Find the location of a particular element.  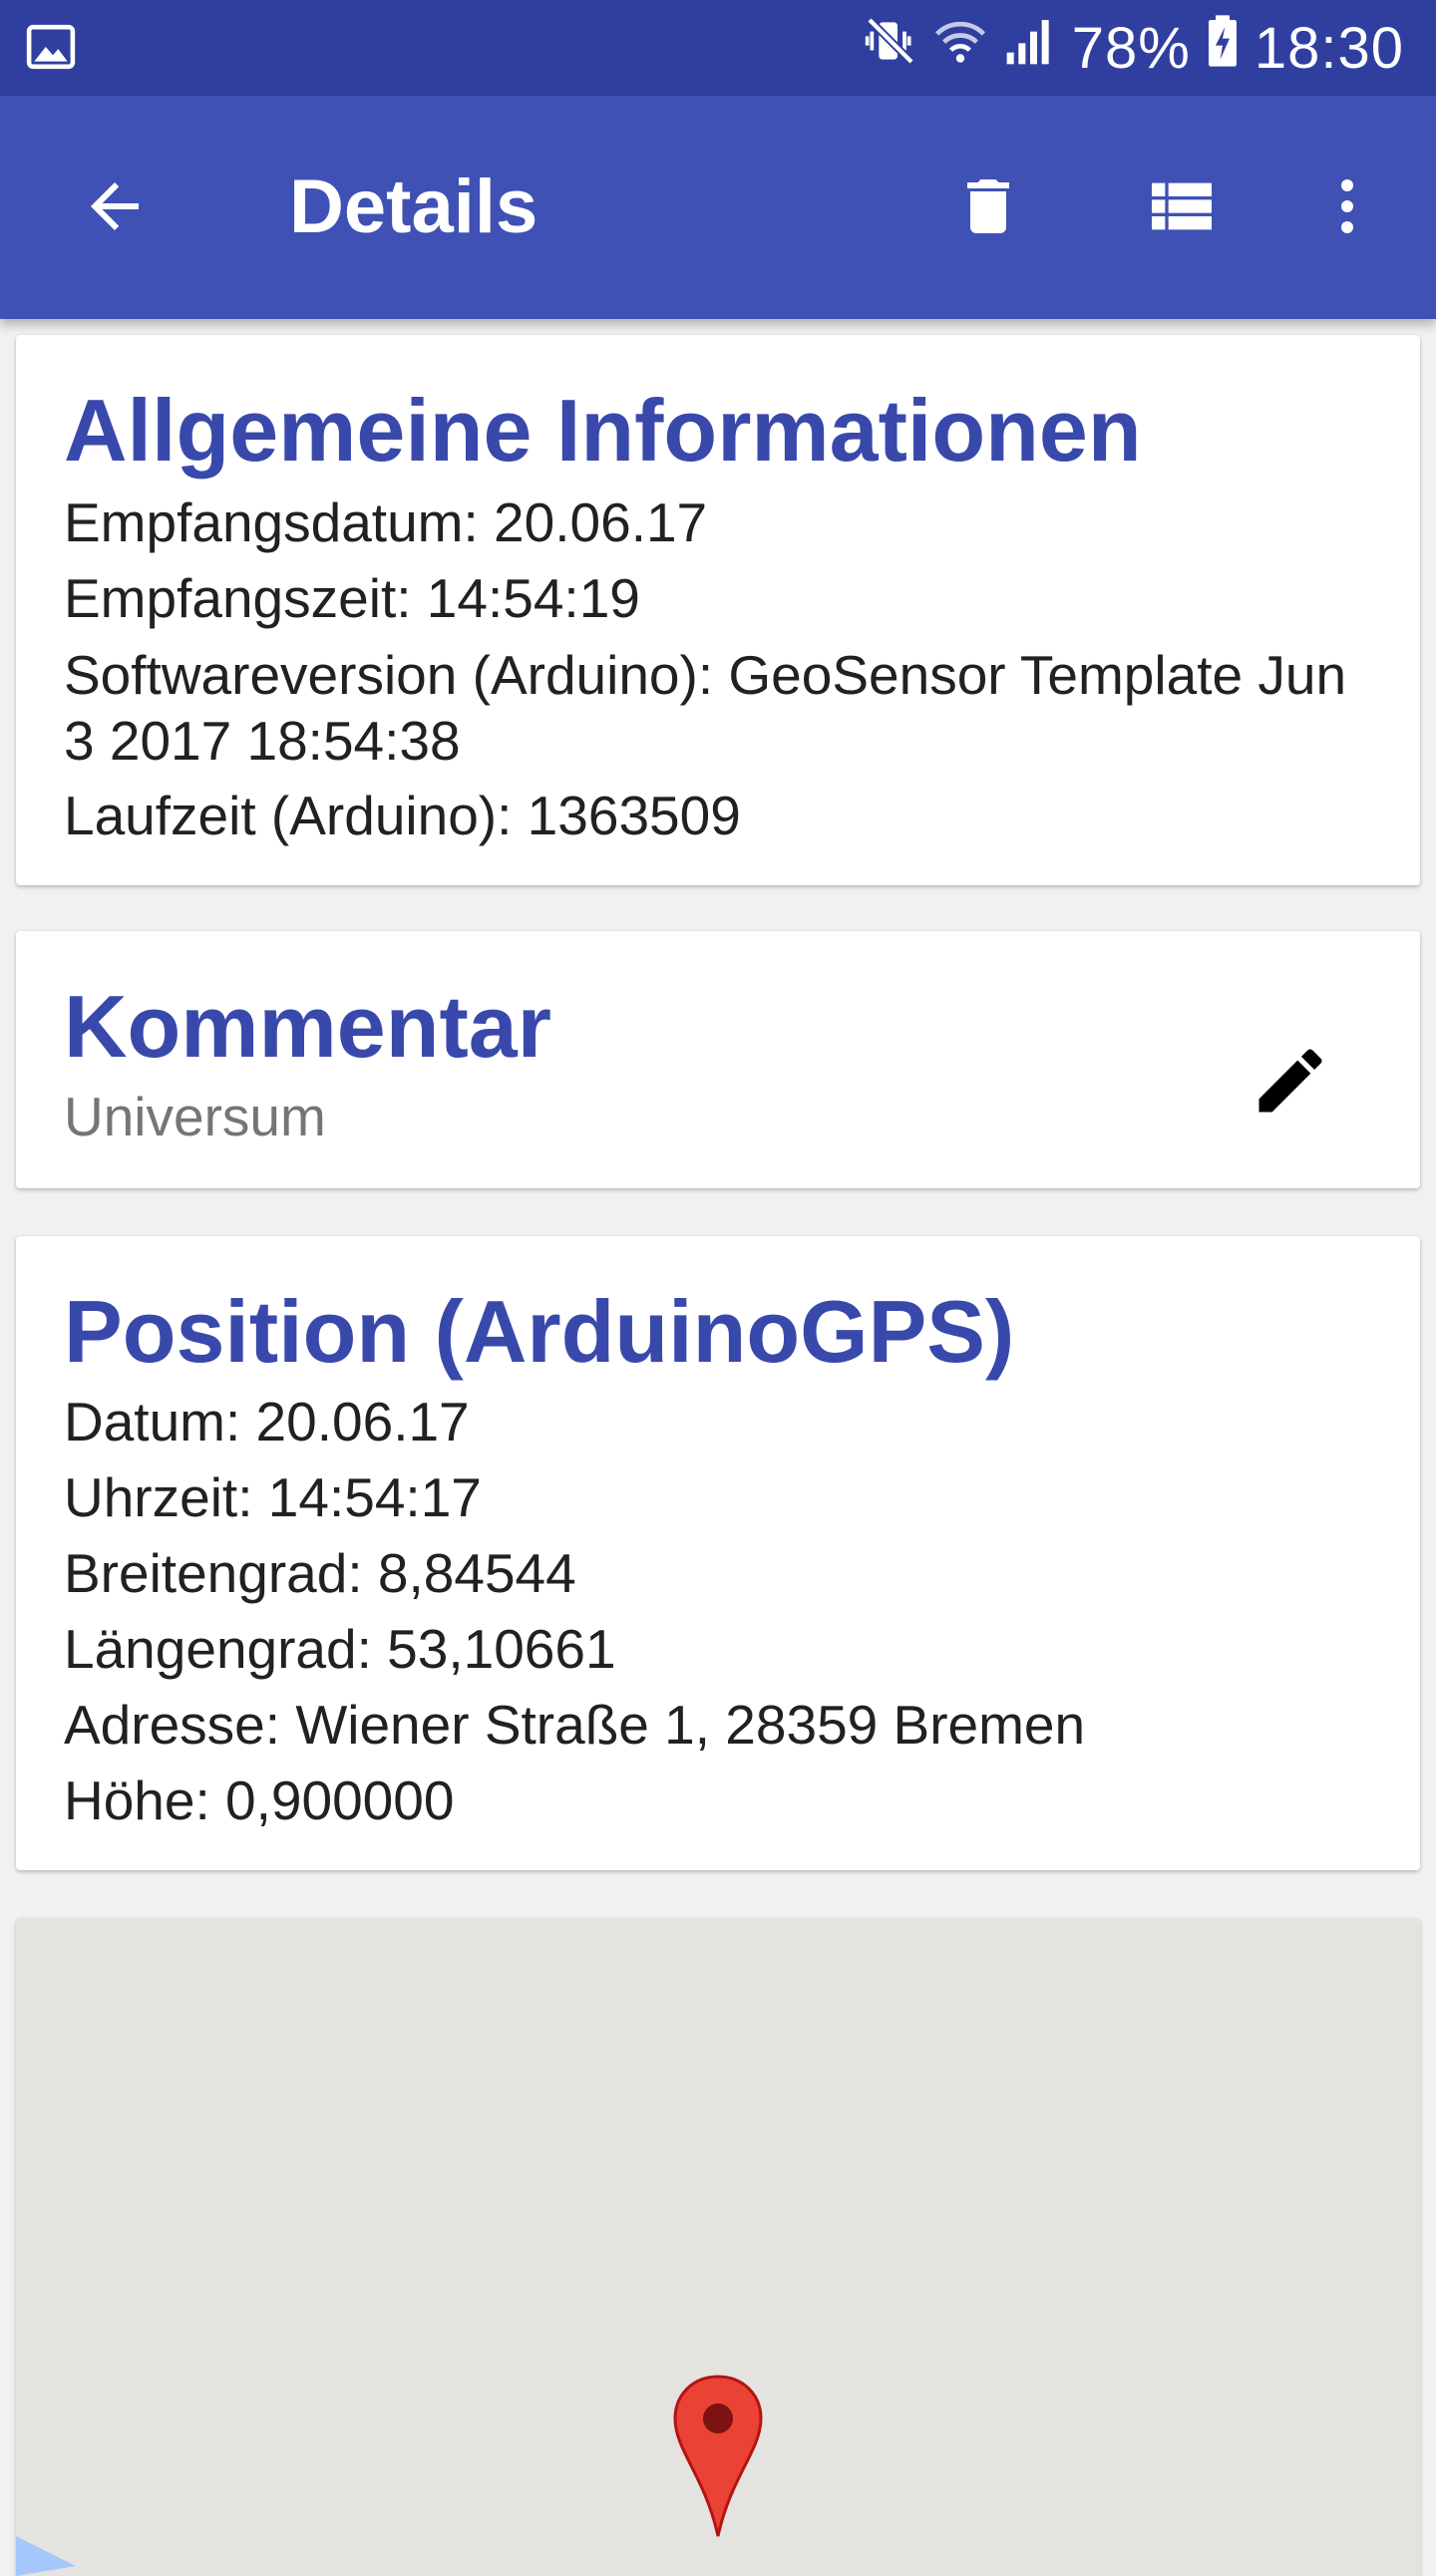

back-button is located at coordinates (115, 208).